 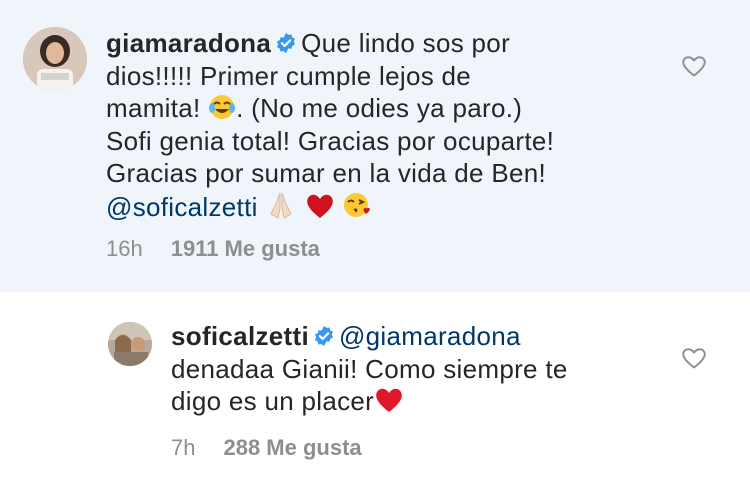 What do you see at coordinates (289, 75) in the screenshot?
I see `comment-line: dios!!!!! Primer cumple lejos de` at bounding box center [289, 75].